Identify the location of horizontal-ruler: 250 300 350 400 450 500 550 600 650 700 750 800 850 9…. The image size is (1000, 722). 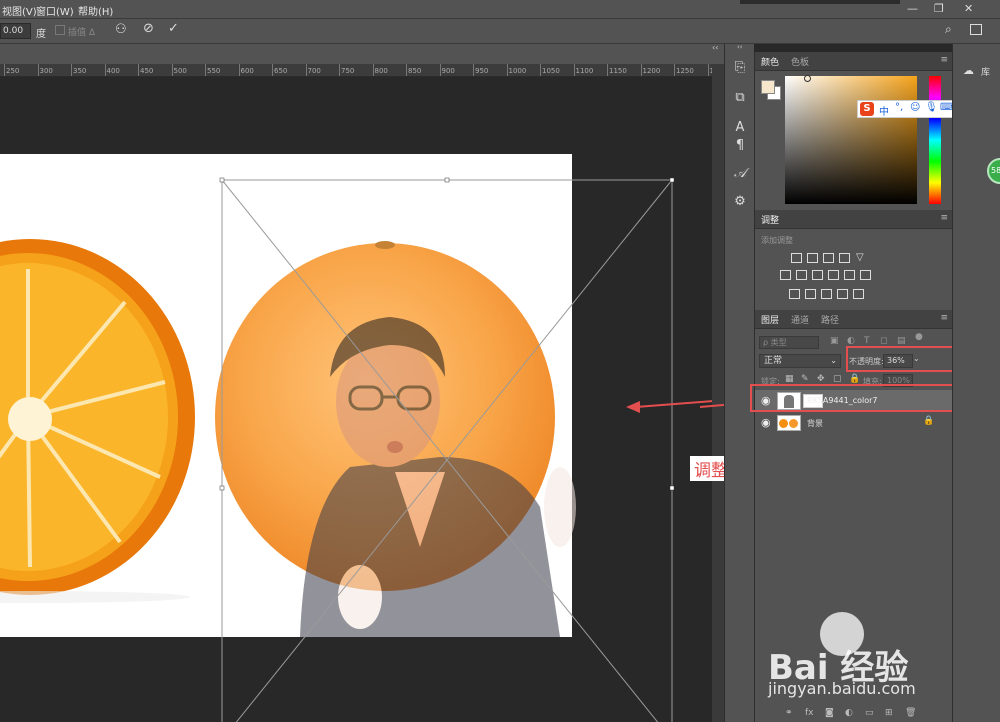
(356, 70).